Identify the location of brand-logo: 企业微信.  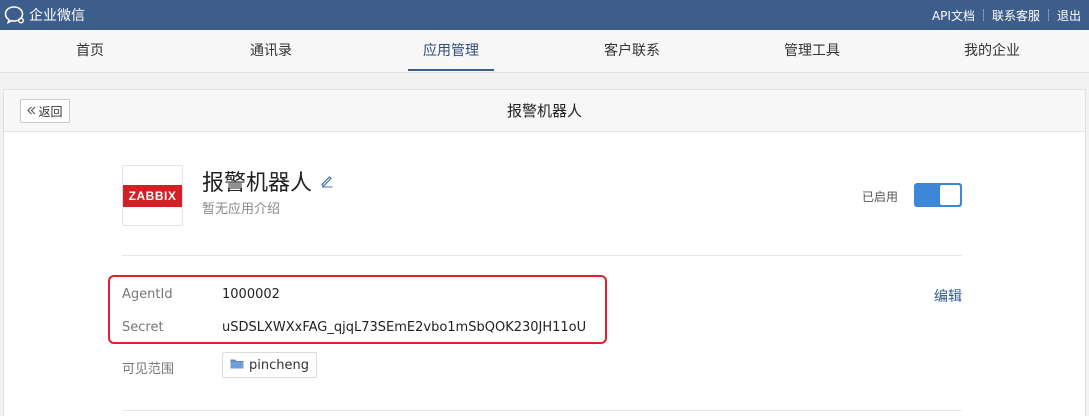
(44, 15).